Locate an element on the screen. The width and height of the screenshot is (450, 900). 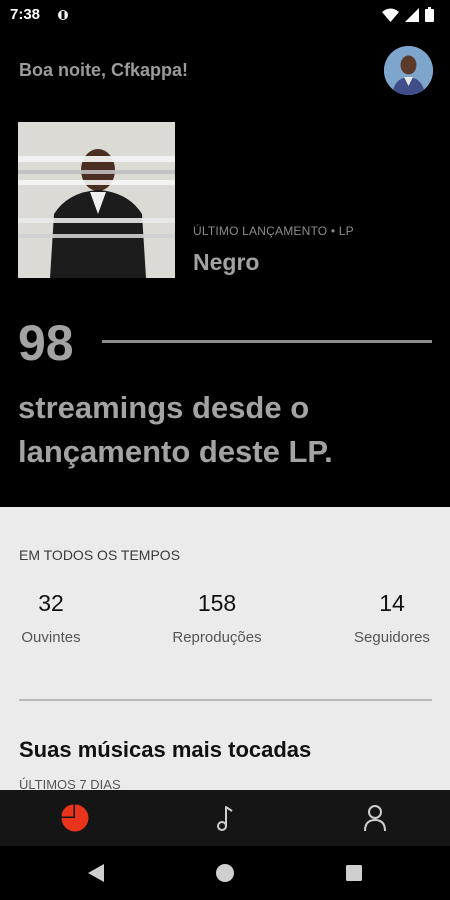
stat-value: 32 is located at coordinates (51, 603).